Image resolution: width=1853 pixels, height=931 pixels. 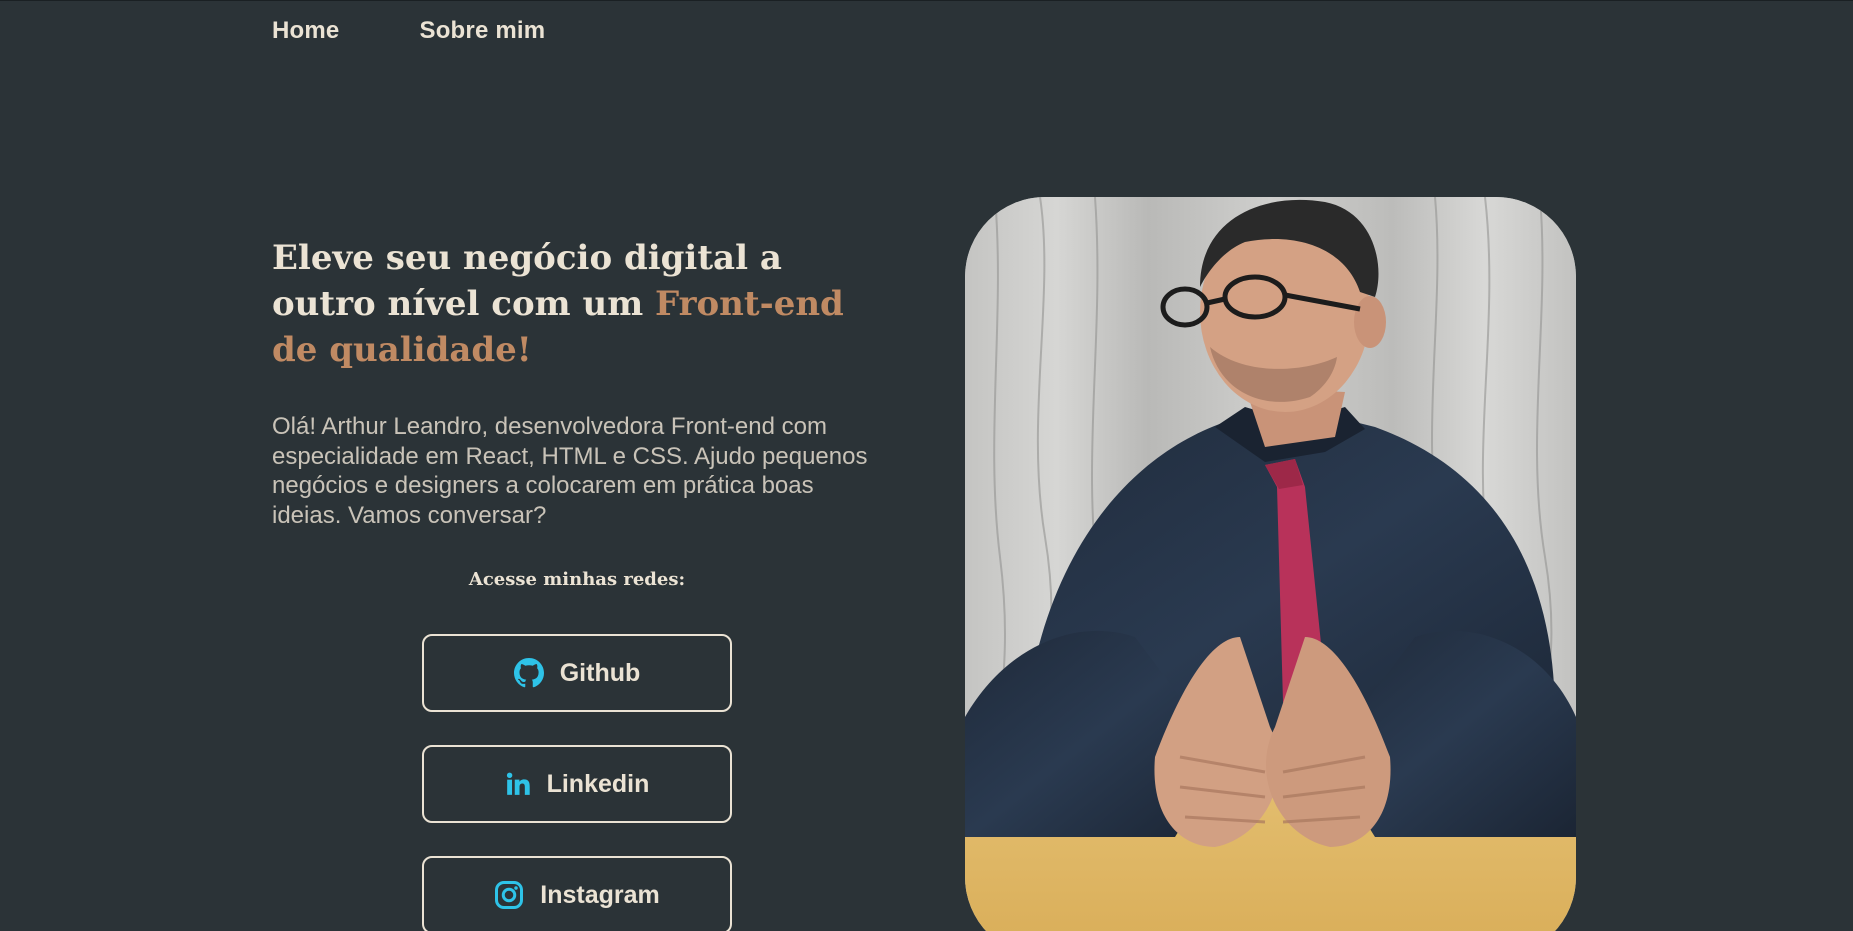 I want to click on instagram-button: Instagram, so click(x=577, y=893).